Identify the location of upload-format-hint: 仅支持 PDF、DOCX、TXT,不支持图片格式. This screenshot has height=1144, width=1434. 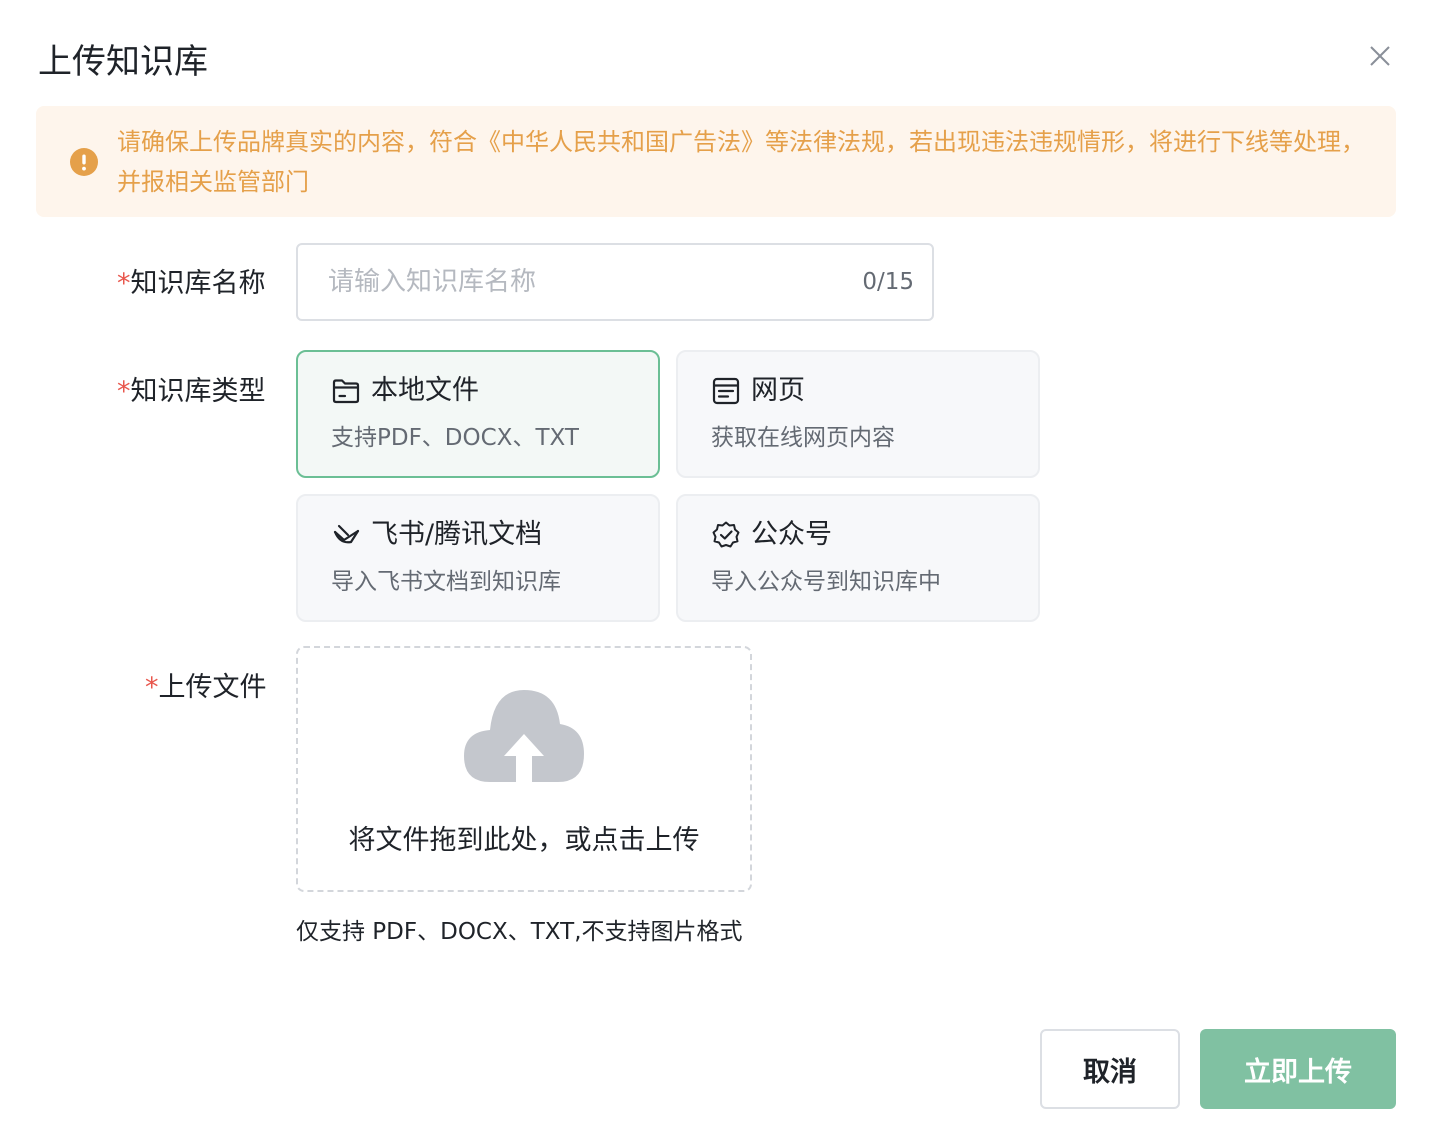
(519, 932).